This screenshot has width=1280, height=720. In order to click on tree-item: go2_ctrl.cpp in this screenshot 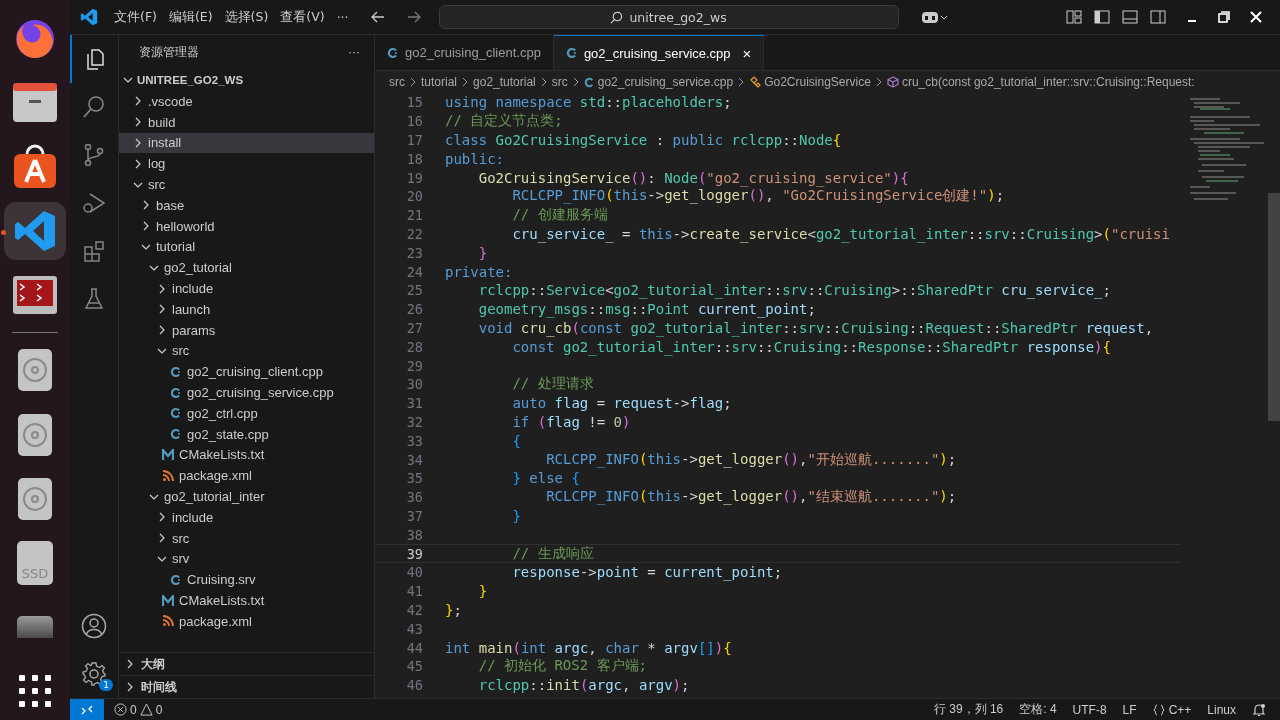, I will do `click(246, 413)`.